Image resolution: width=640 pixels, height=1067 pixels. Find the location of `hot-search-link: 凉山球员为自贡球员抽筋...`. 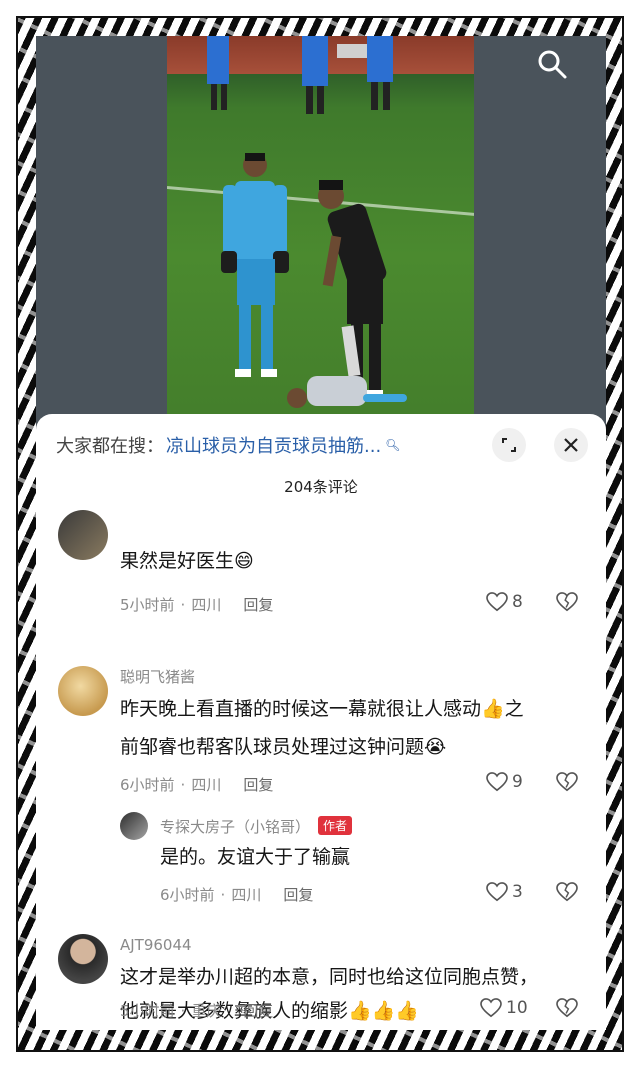

hot-search-link: 凉山球员为自贡球员抽筋... is located at coordinates (273, 445).